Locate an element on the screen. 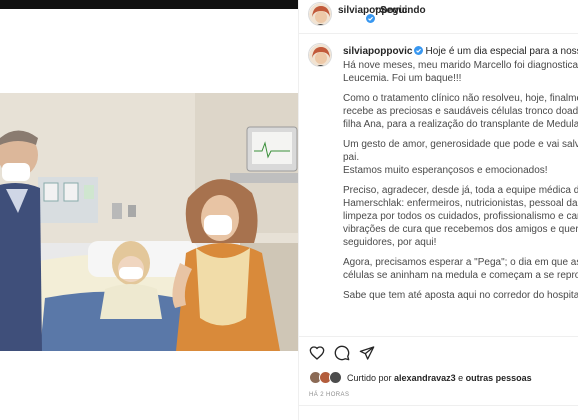  liker-avatars is located at coordinates (326, 378).